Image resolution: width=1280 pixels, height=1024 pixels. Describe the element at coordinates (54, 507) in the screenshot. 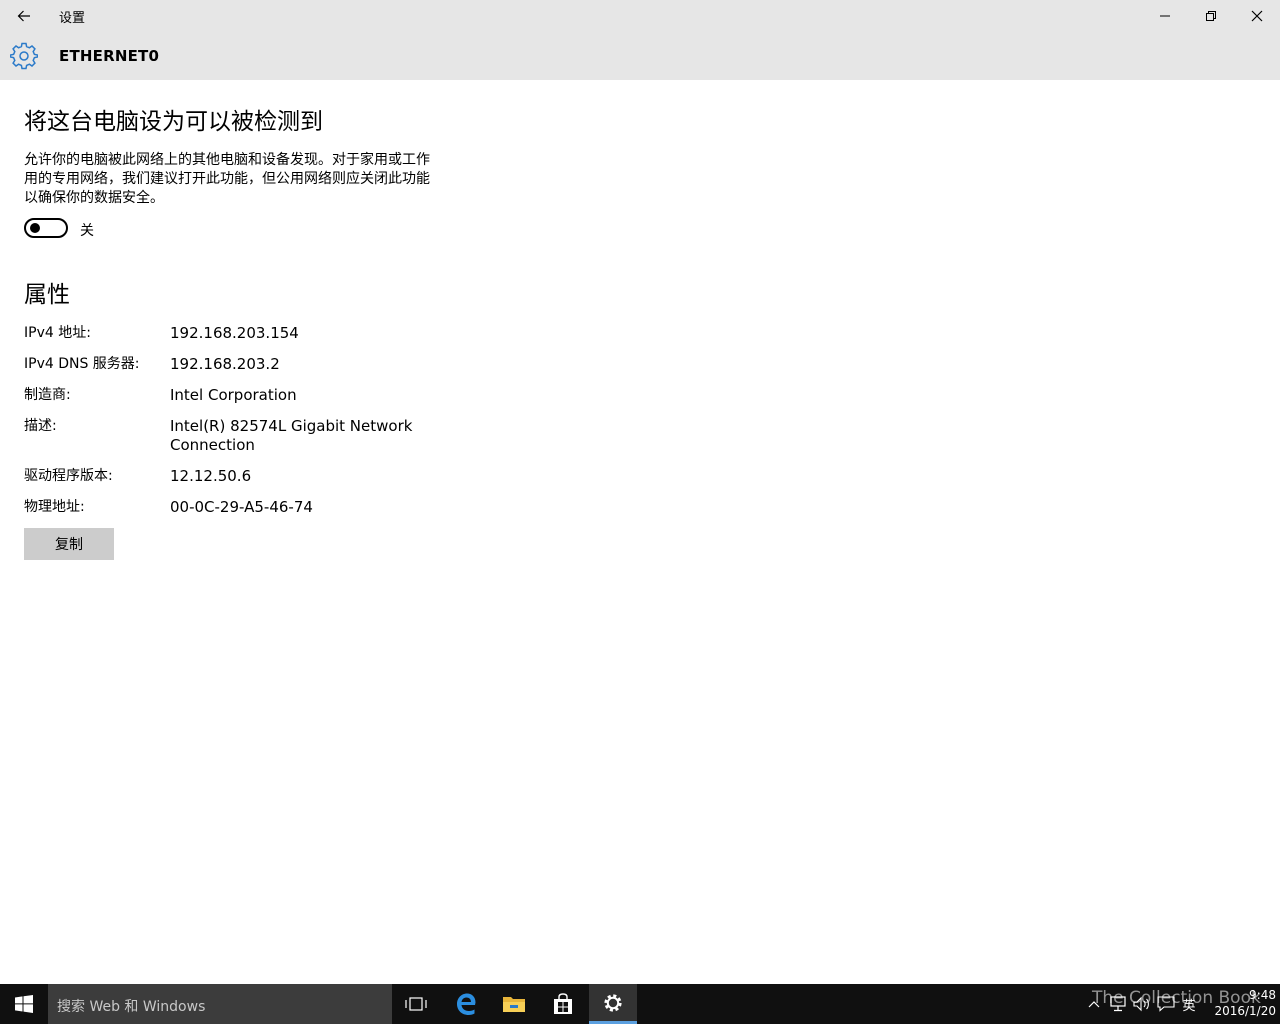

I see `physical-address-label: 物理地址:` at that location.